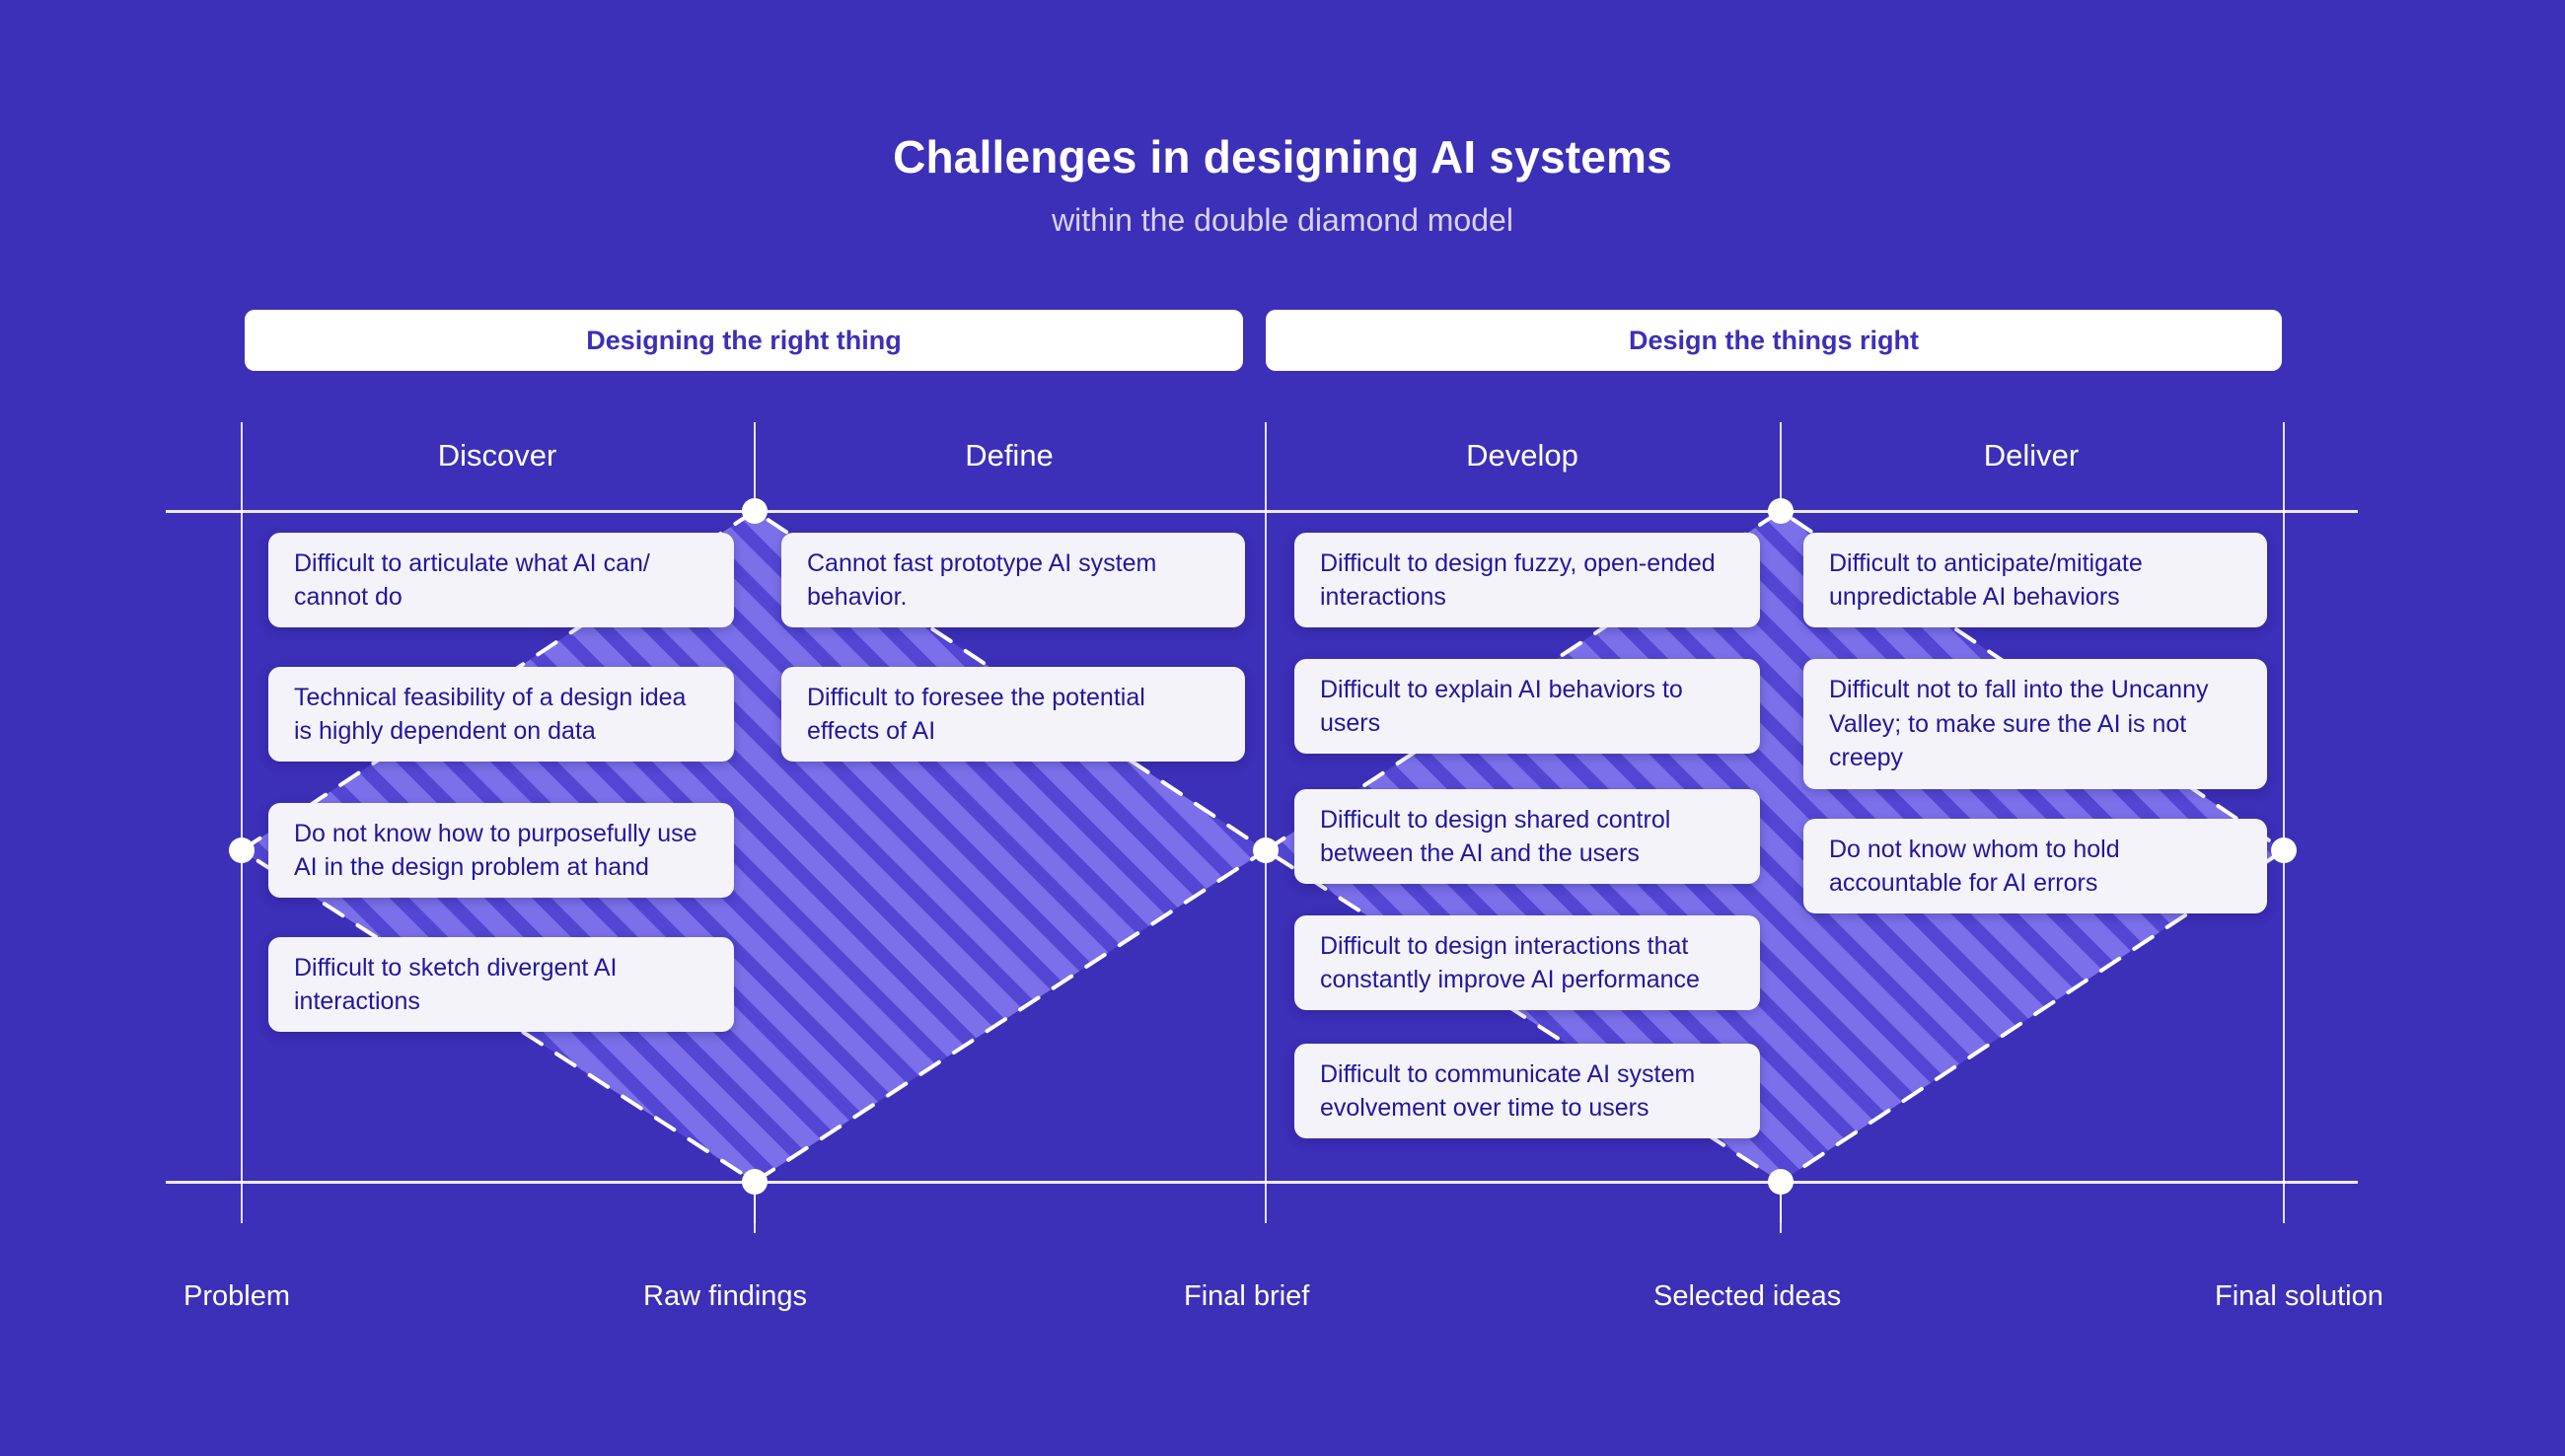 This screenshot has height=1456, width=2565. I want to click on pill-left-label: Designing the right thing, so click(744, 340).